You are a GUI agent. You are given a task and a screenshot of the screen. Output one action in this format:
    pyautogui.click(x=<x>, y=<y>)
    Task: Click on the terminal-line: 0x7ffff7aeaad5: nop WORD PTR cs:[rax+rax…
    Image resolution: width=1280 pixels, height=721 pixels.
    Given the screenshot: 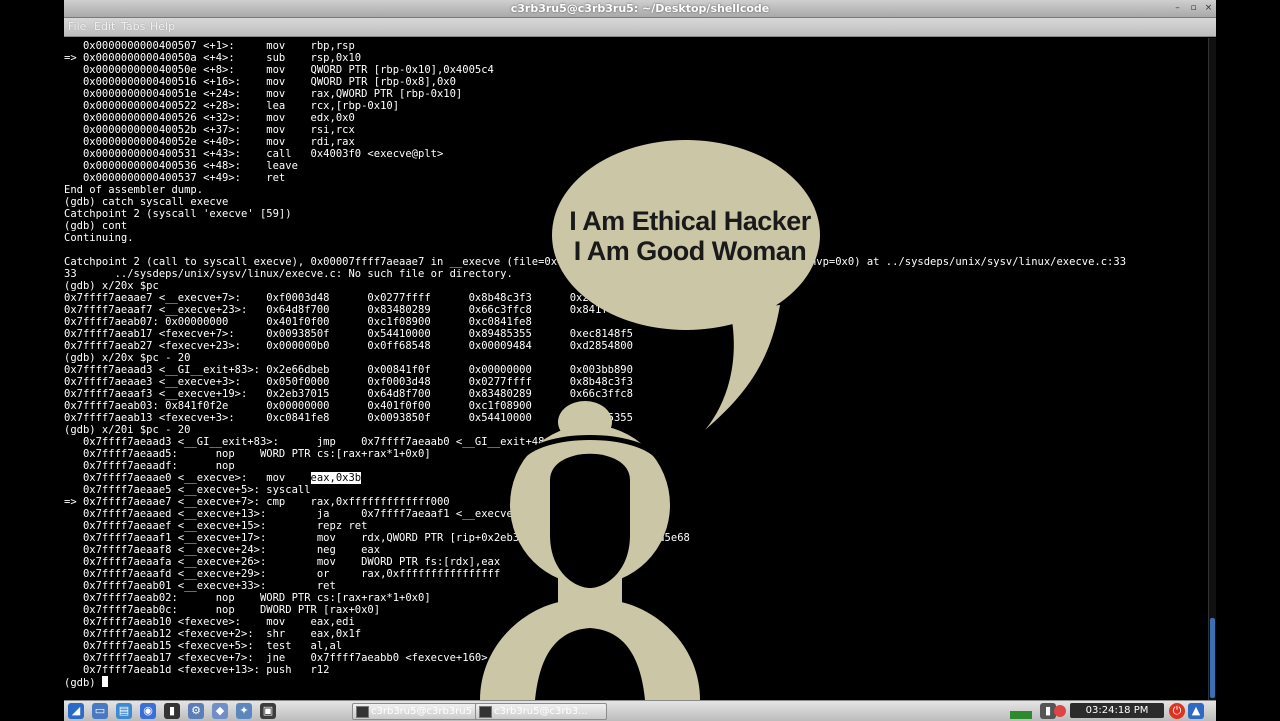 What is the action you would take?
    pyautogui.click(x=247, y=454)
    